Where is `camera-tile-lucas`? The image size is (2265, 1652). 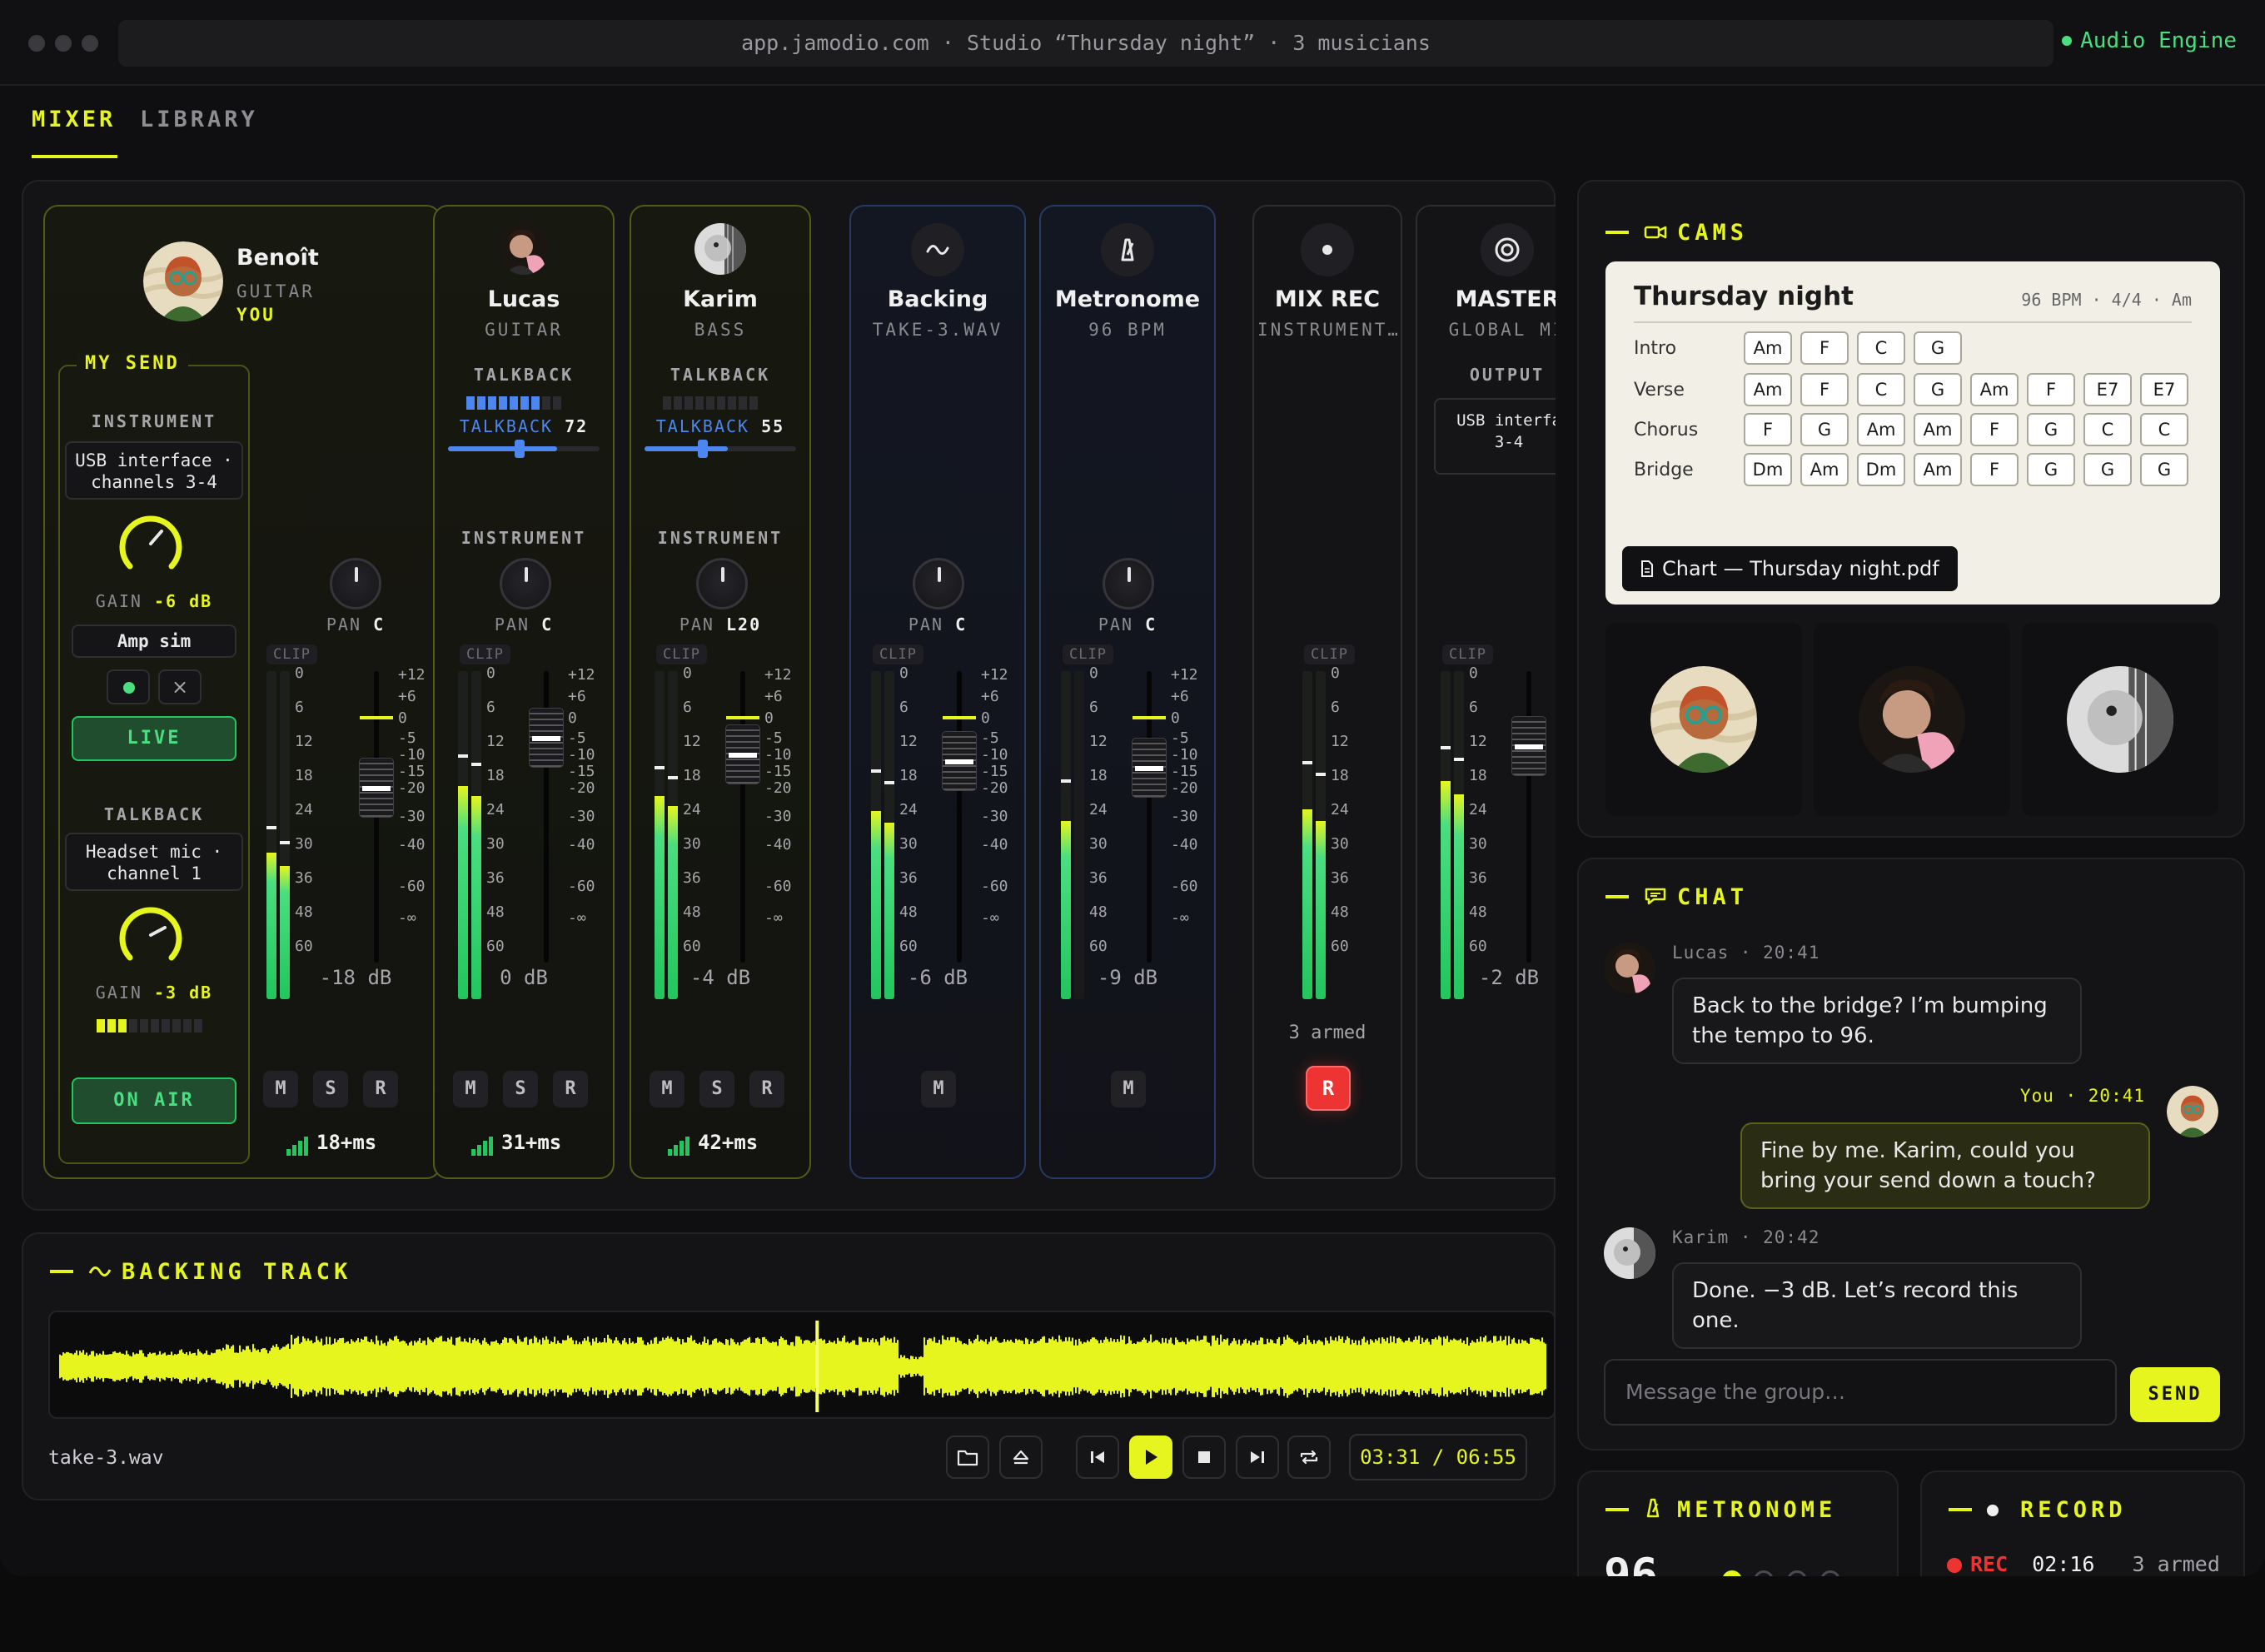
camera-tile-lucas is located at coordinates (1912, 719).